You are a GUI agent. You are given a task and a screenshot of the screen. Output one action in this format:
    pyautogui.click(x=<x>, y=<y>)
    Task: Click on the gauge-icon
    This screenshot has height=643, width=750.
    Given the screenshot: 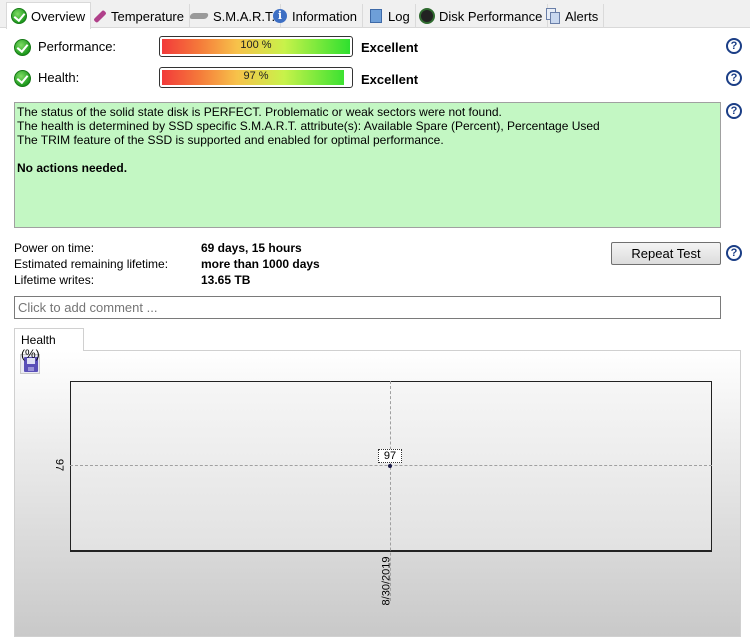 What is the action you would take?
    pyautogui.click(x=427, y=16)
    